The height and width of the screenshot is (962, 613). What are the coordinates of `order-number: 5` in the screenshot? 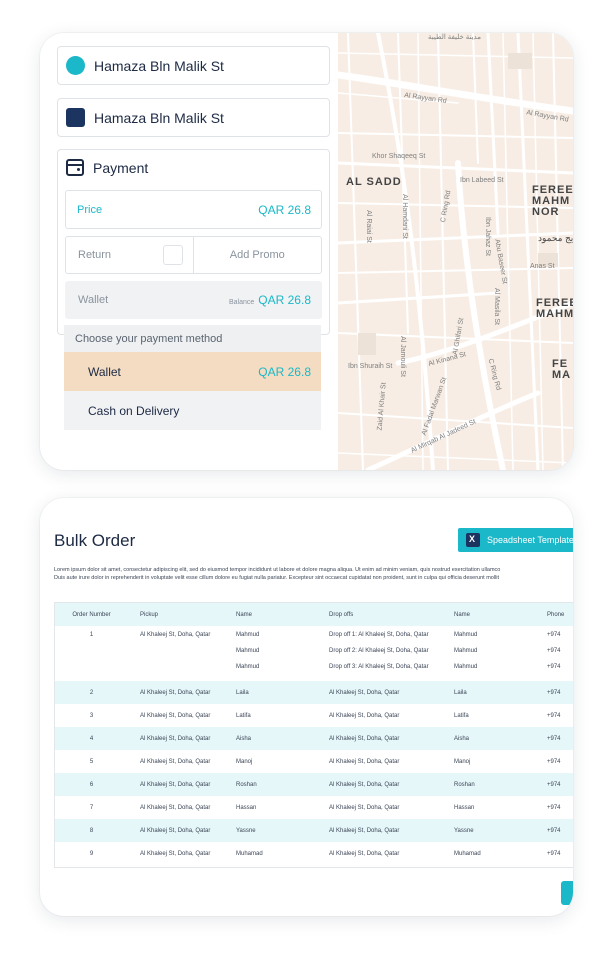 It's located at (91, 761).